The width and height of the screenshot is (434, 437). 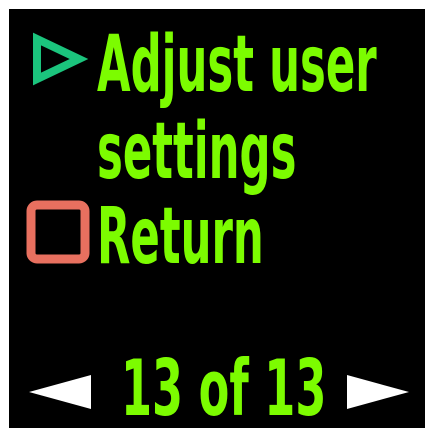 I want to click on left-arrow-icon, so click(x=60, y=392).